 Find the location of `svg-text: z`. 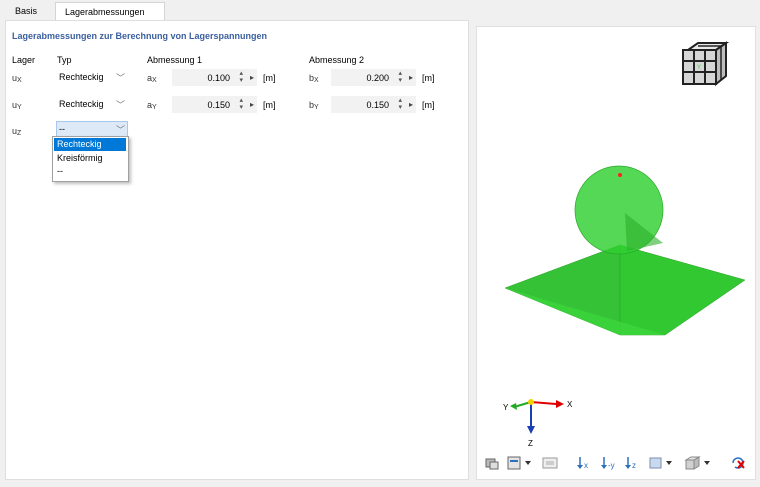

svg-text: z is located at coordinates (634, 465).